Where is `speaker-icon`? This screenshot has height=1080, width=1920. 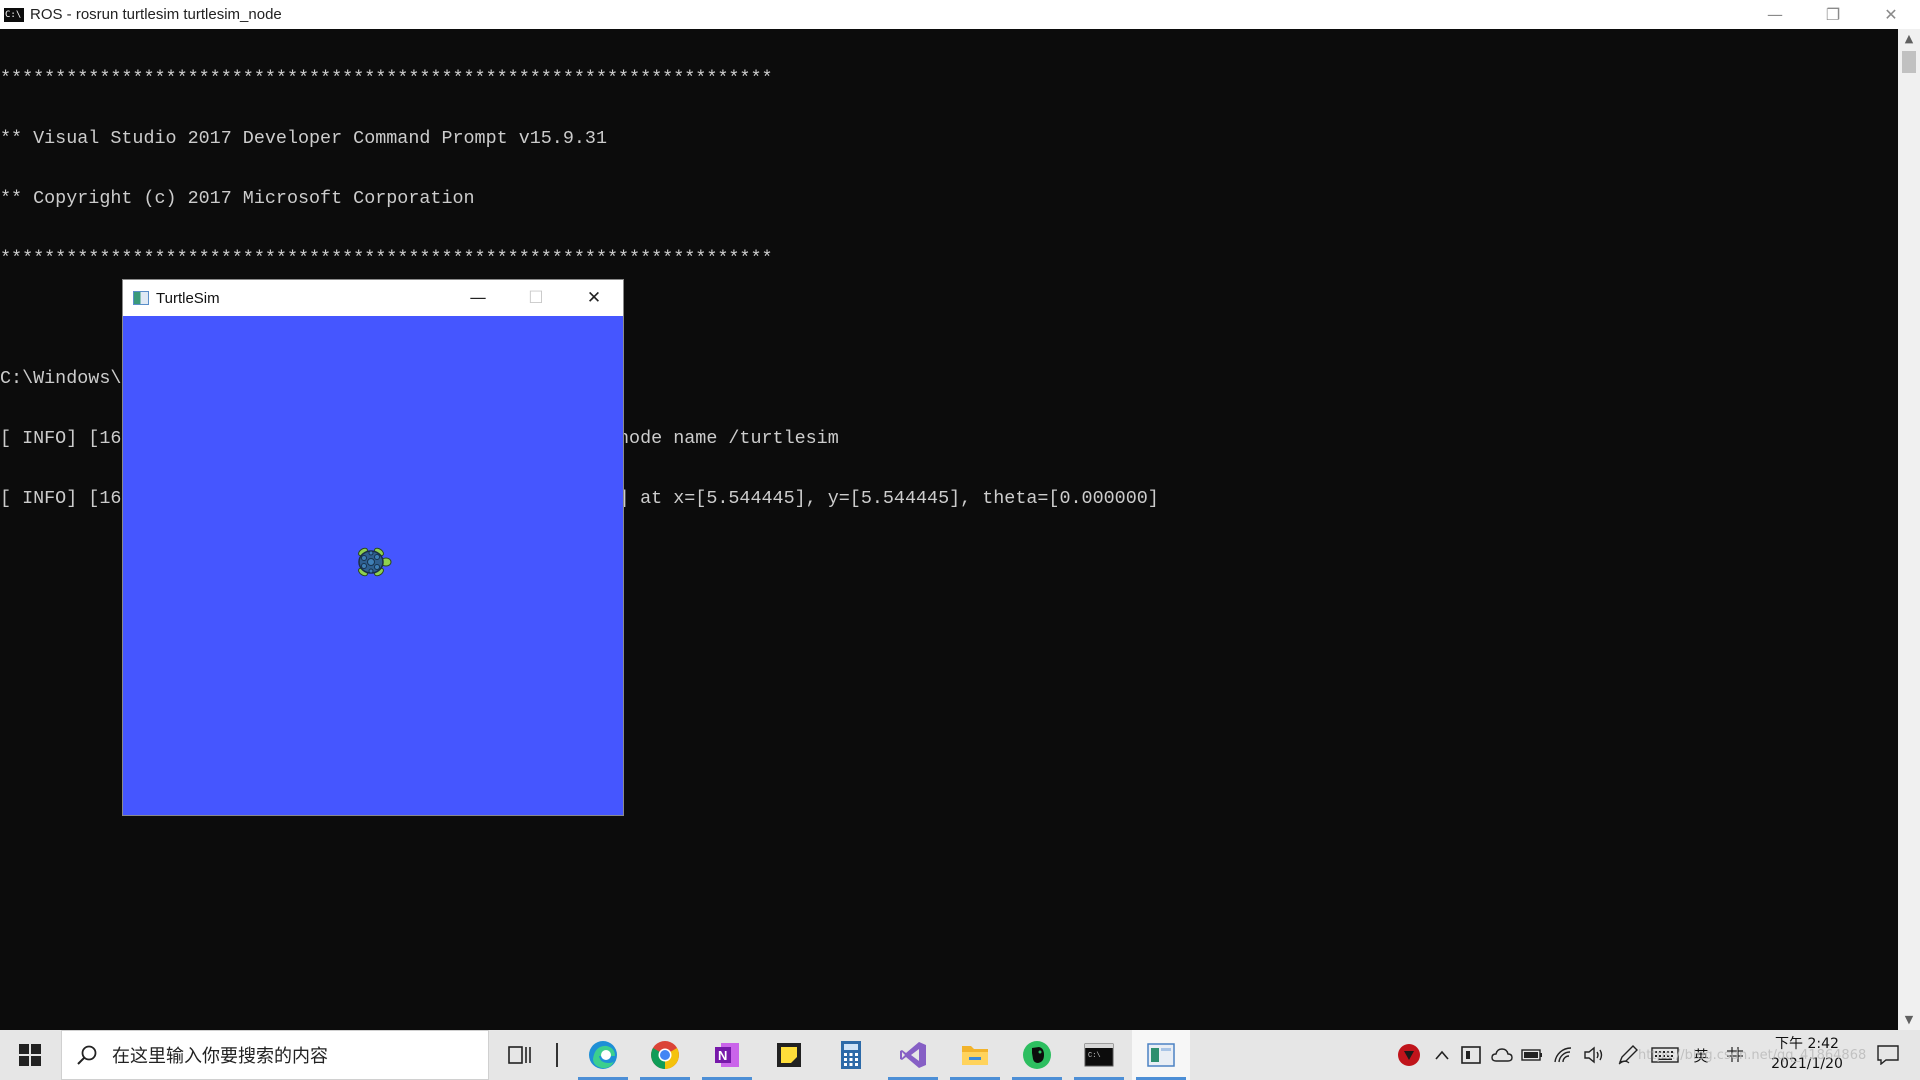
speaker-icon is located at coordinates (1593, 1055).